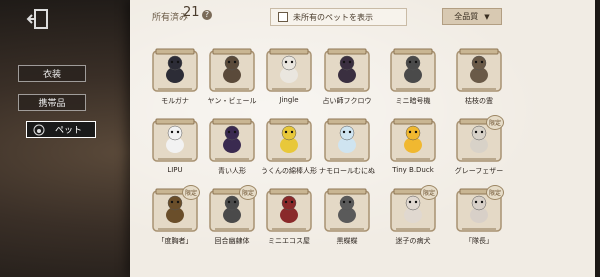 This screenshot has width=600, height=277. I want to click on pet-card: ヤン・ビェール, so click(232, 76).